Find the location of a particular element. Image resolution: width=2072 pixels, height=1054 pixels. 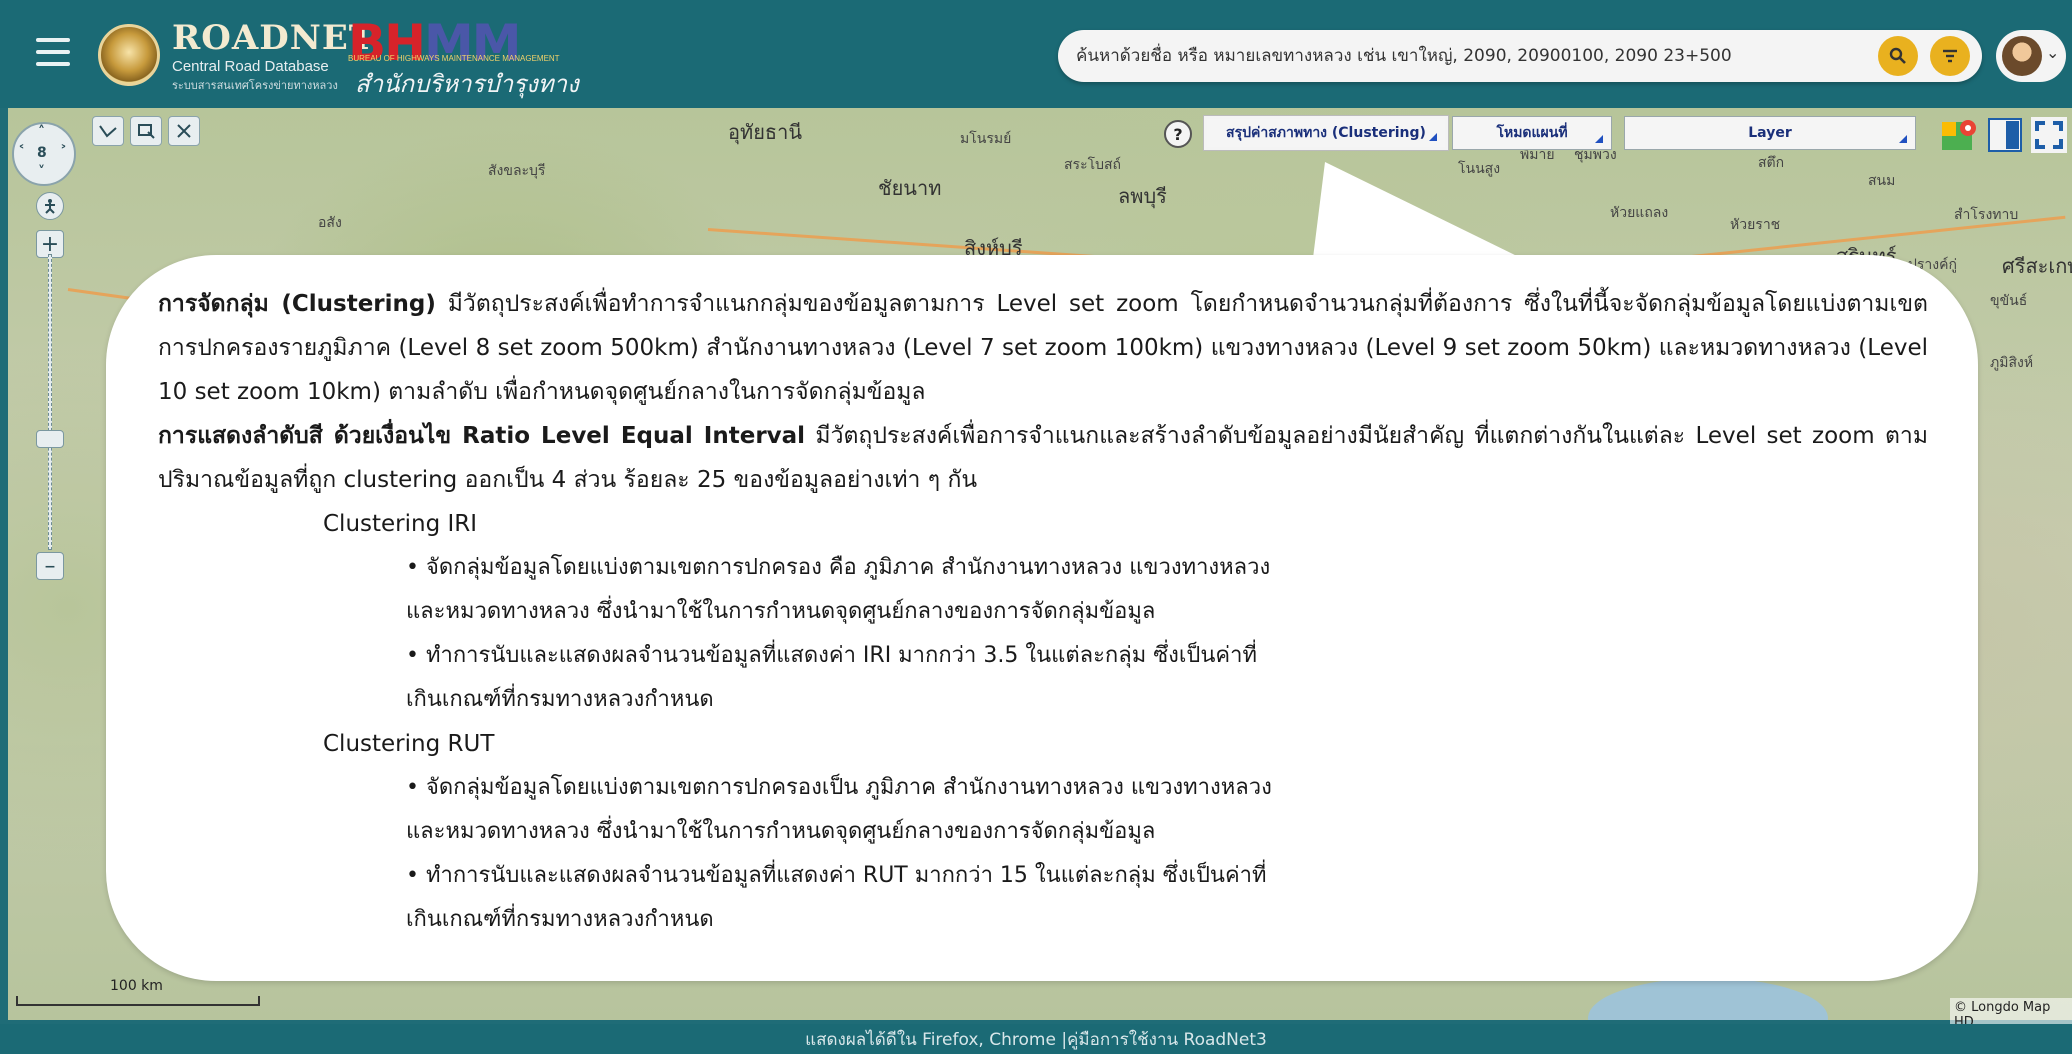

pan-control: ˄ ˅ ˂ ˃ 8 is located at coordinates (44, 154).